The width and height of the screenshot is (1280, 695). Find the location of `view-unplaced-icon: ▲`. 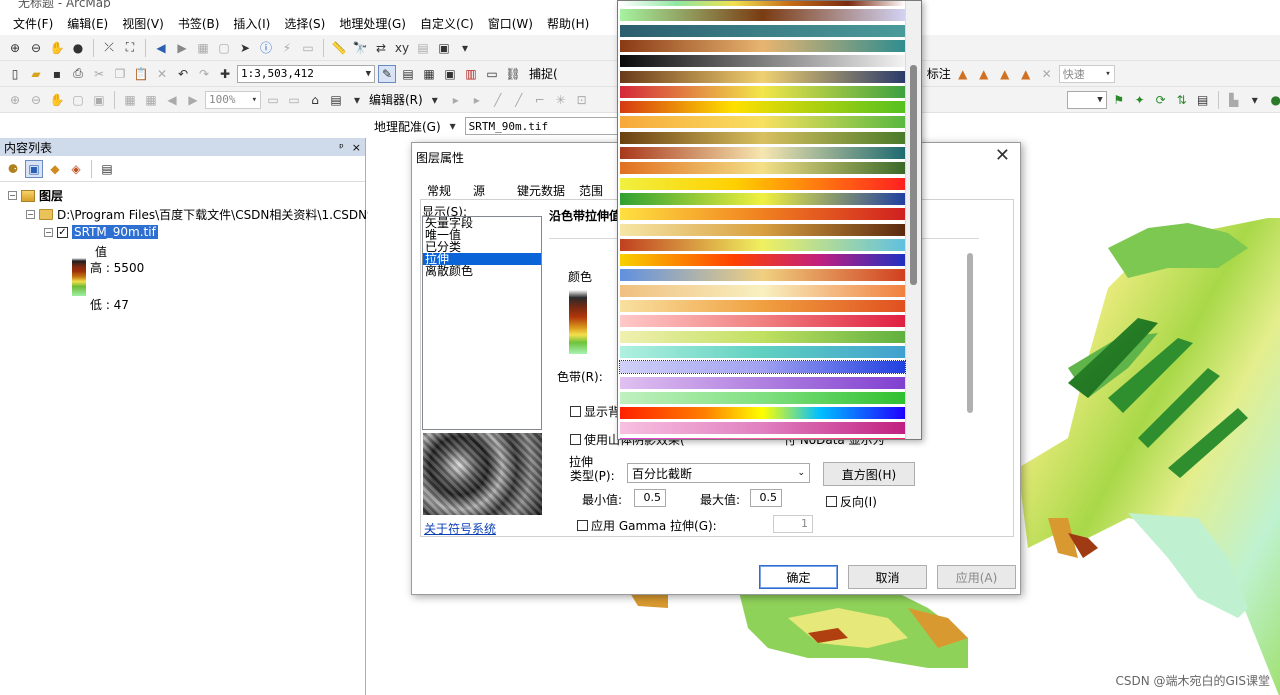

view-unplaced-icon: ▲ is located at coordinates (1026, 74).